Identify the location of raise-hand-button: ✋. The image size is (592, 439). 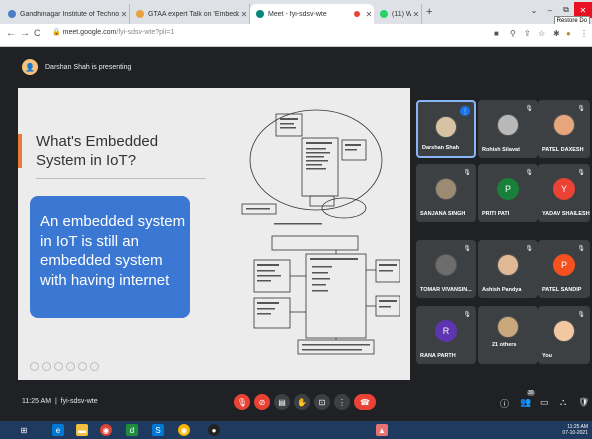
(302, 402).